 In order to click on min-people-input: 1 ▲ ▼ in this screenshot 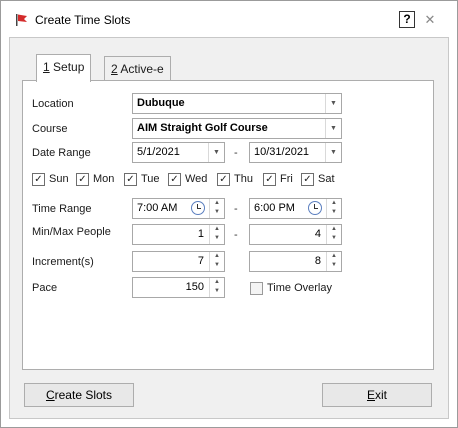, I will do `click(178, 234)`.